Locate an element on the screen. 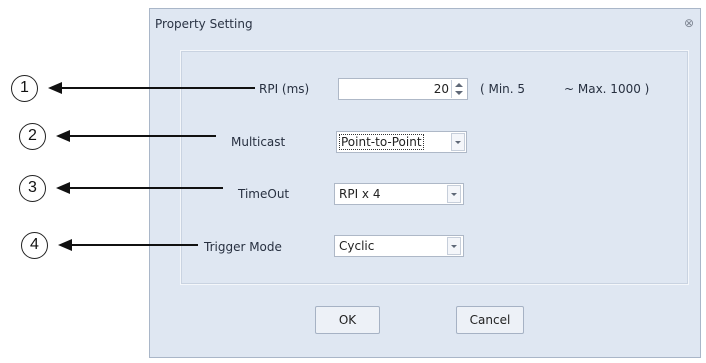  trigger-mode-select: Cyclic is located at coordinates (399, 246).